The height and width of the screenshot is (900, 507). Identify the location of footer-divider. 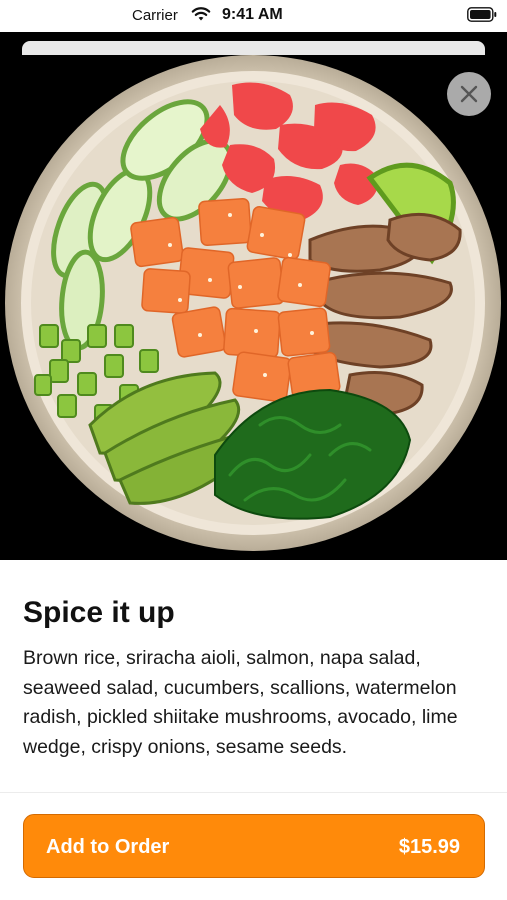
(253, 792).